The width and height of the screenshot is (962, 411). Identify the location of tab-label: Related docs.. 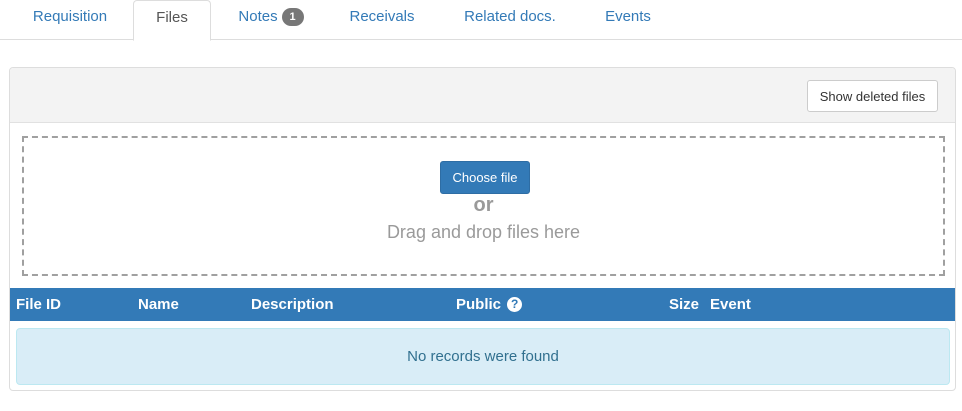
(510, 16).